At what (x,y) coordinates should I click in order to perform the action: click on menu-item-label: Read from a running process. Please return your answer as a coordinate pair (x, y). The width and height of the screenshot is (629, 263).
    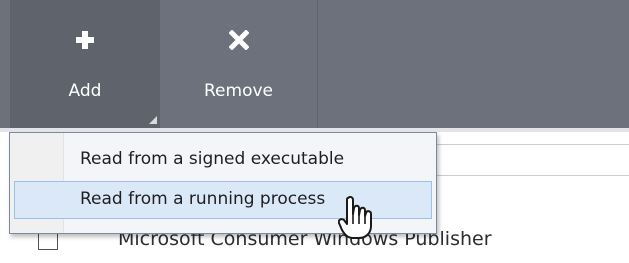
    Looking at the image, I should click on (203, 199).